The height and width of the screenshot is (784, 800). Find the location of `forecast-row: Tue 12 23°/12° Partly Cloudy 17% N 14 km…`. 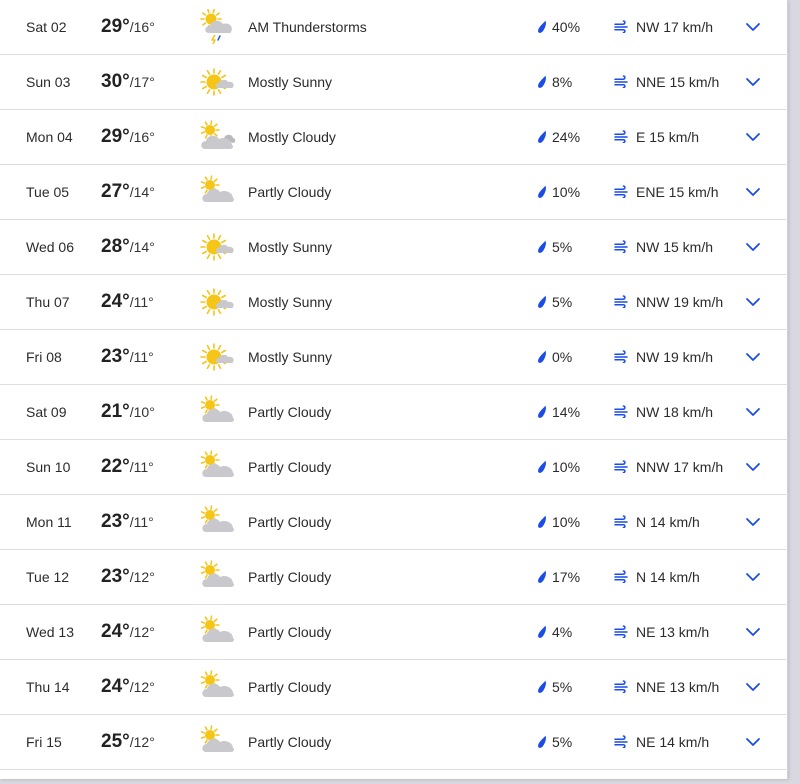

forecast-row: Tue 12 23°/12° Partly Cloudy 17% N 14 km… is located at coordinates (394, 577).